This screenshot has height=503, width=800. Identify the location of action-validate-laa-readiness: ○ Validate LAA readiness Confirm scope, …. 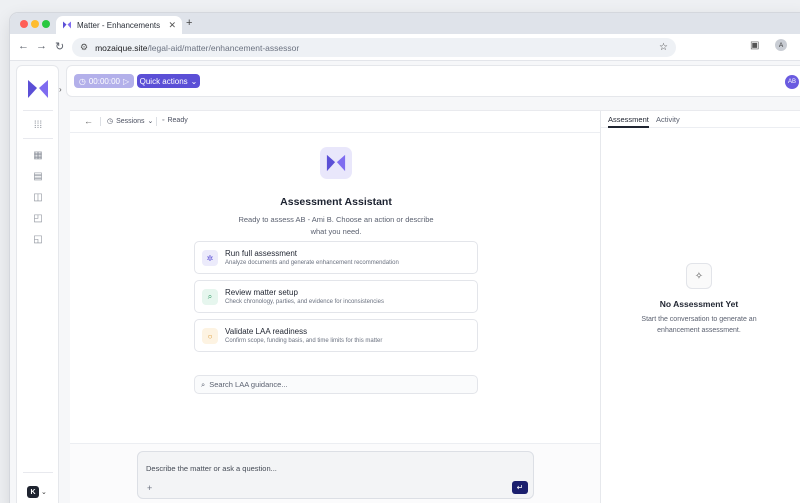
(336, 335).